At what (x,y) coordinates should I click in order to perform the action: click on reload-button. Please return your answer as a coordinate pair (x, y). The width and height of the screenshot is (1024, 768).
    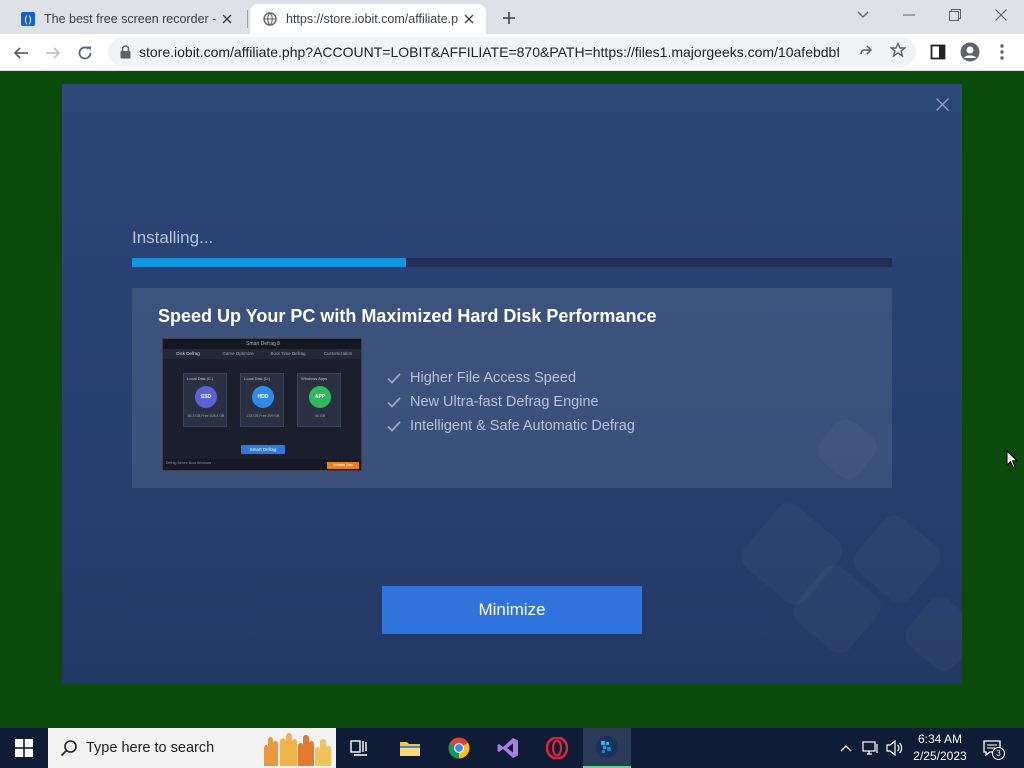
    Looking at the image, I should click on (85, 53).